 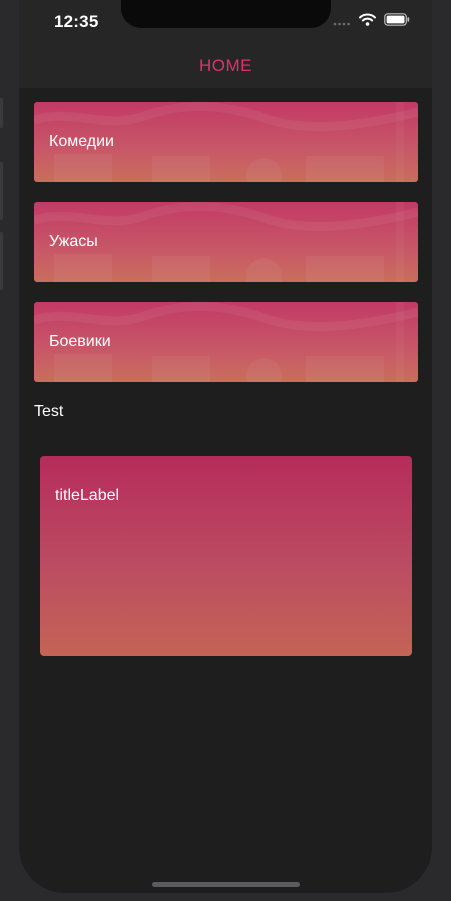 What do you see at coordinates (226, 242) in the screenshot?
I see `category-card-horror: Ужасы` at bounding box center [226, 242].